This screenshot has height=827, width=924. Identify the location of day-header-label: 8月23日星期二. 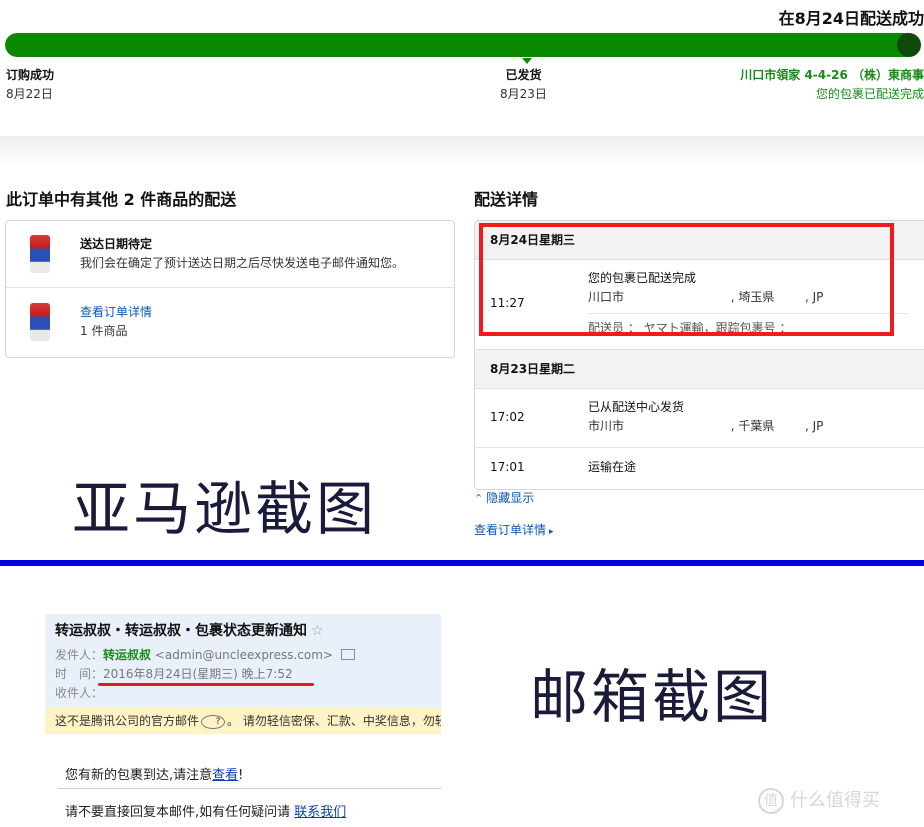
(533, 369).